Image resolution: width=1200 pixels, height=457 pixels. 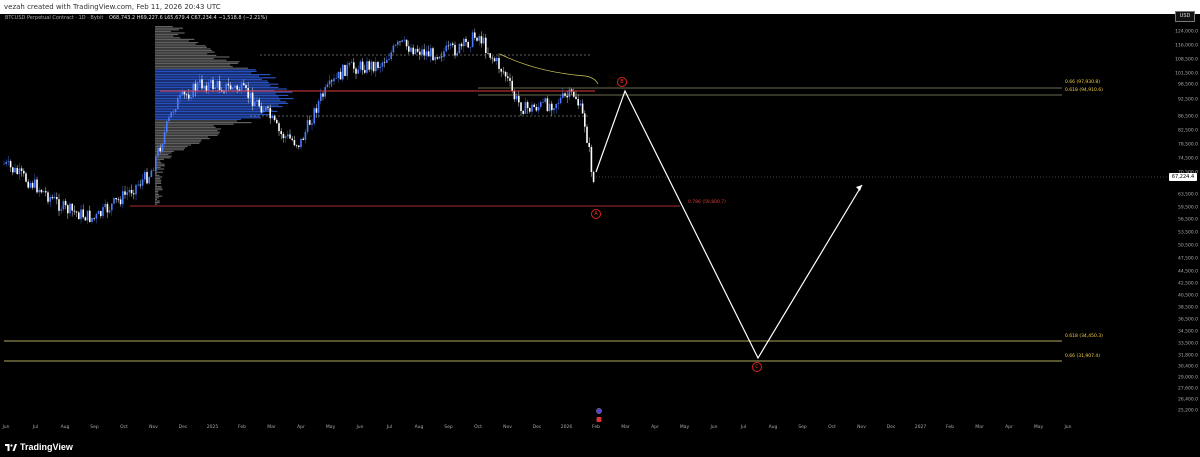 What do you see at coordinates (1084, 336) in the screenshot?
I see `fib-label-0618-lower: 0.618 (34,450.3)` at bounding box center [1084, 336].